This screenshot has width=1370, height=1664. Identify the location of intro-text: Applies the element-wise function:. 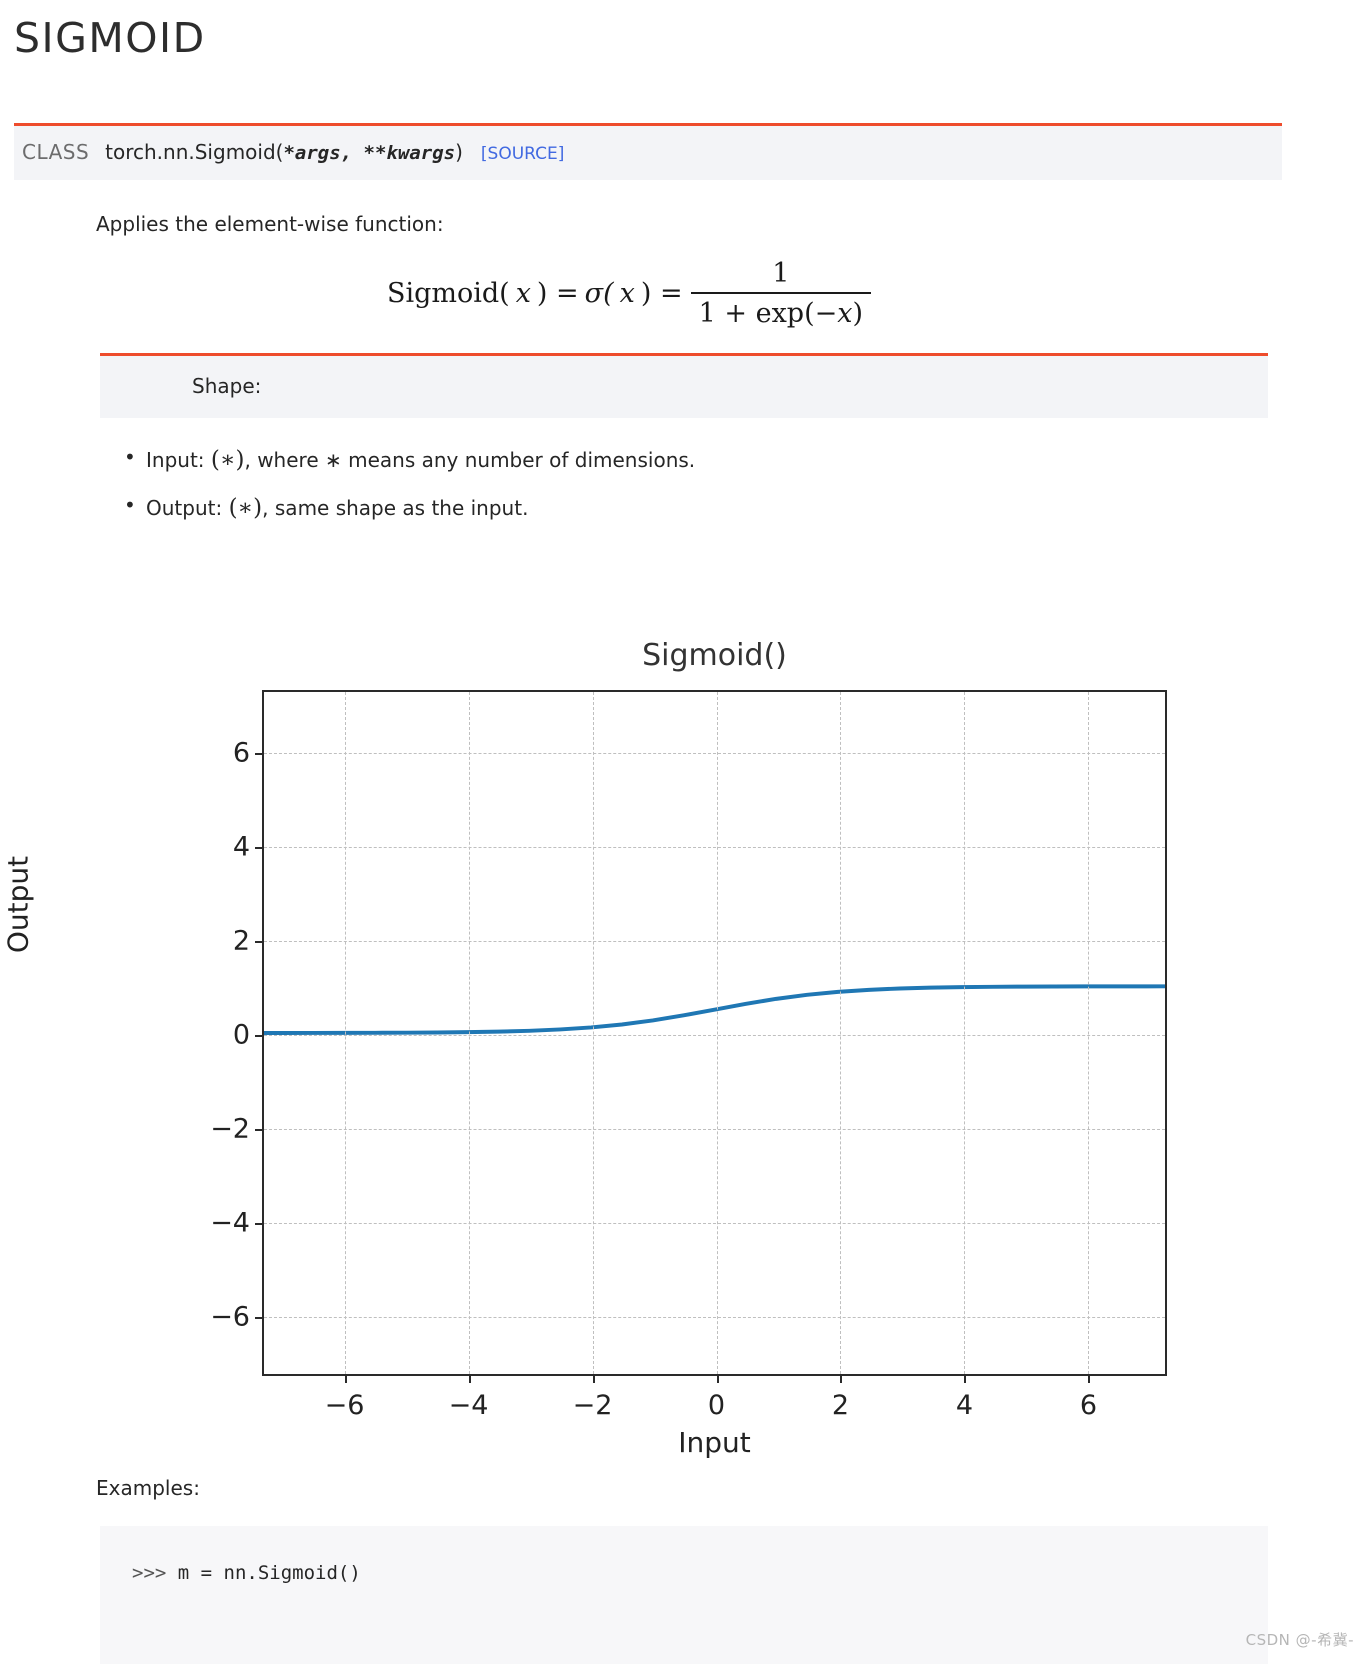
(270, 224).